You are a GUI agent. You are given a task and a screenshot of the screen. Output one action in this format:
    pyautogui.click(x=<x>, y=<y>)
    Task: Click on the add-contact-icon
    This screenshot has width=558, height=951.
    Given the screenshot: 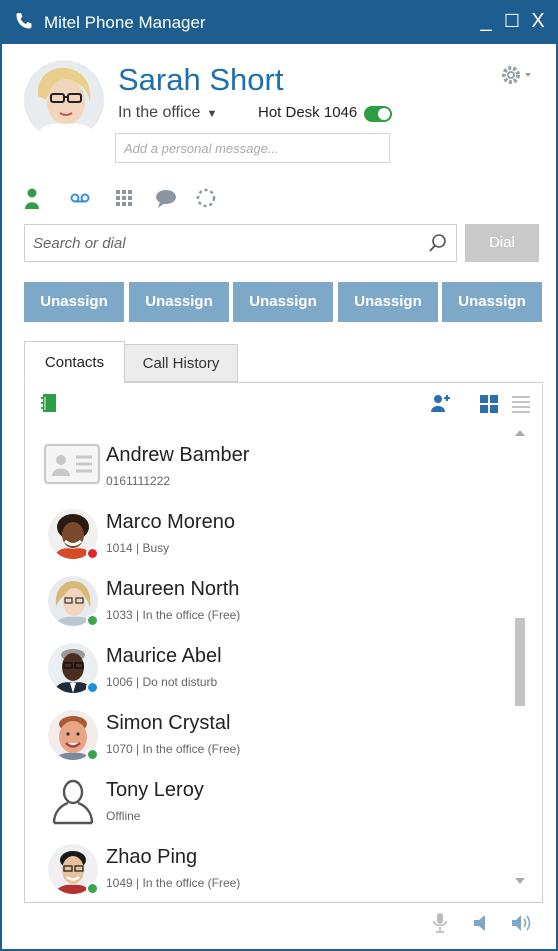 What is the action you would take?
    pyautogui.click(x=441, y=403)
    